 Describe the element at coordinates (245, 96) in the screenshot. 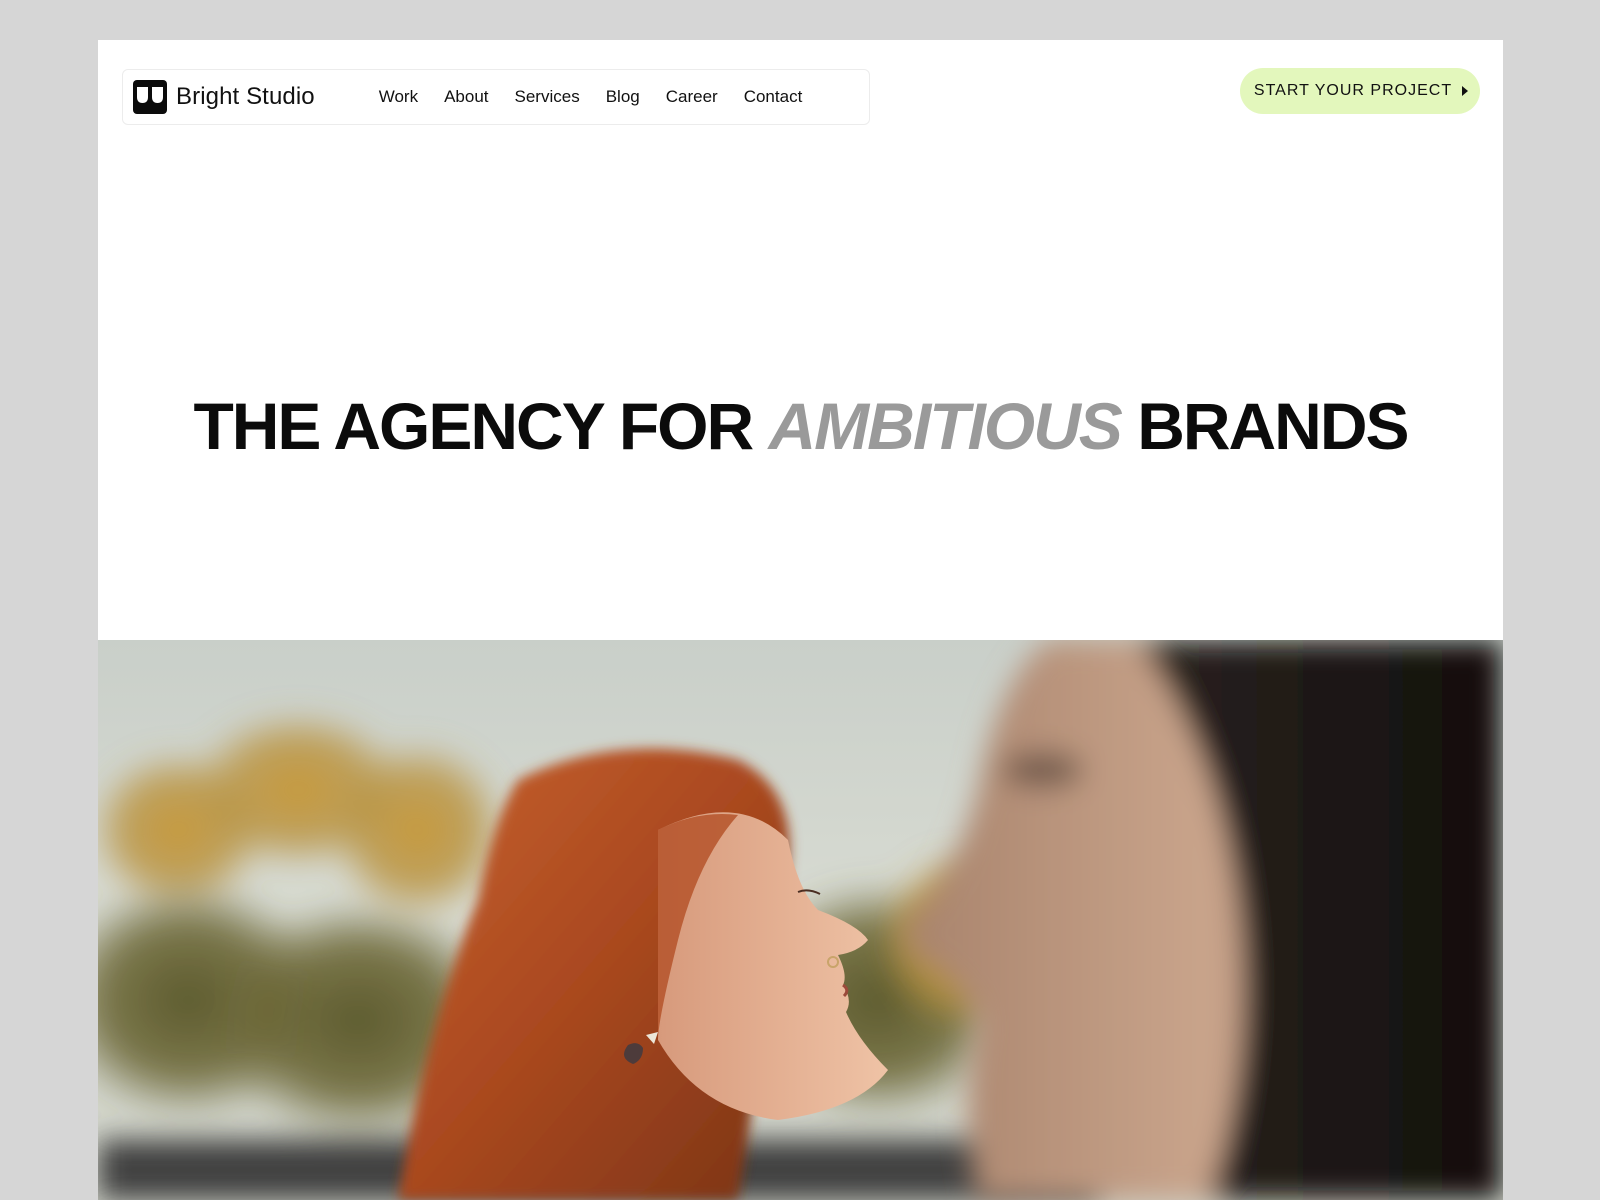

I see `brand-name: Bright Studio` at that location.